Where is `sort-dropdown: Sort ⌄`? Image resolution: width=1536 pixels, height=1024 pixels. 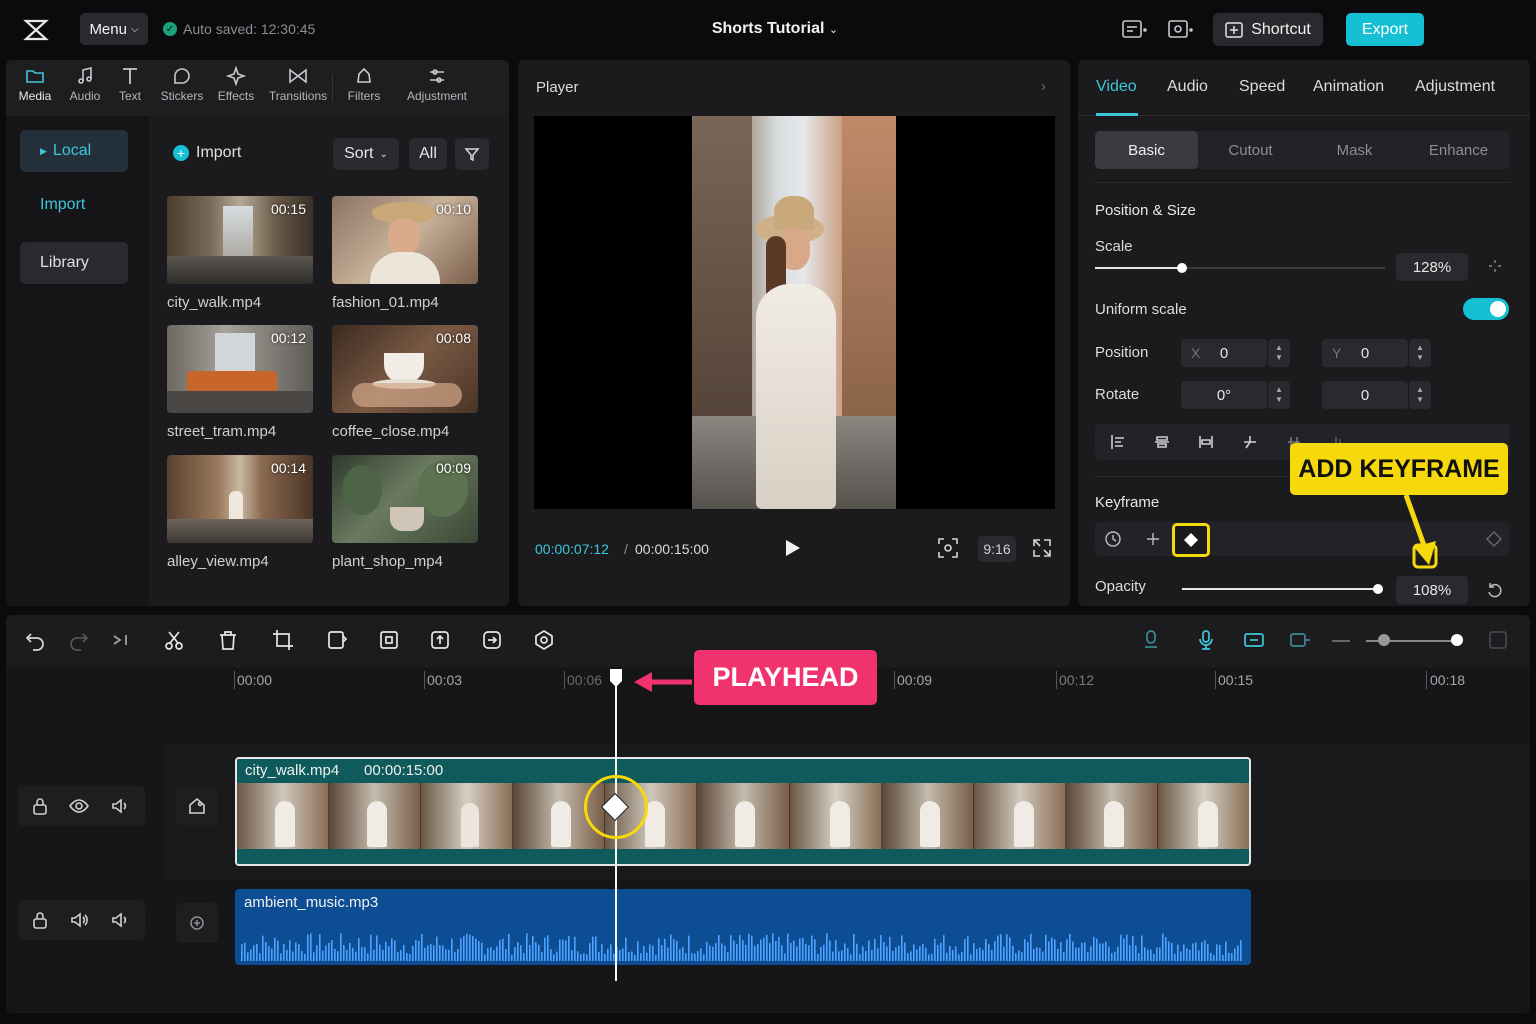
sort-dropdown: Sort ⌄ is located at coordinates (366, 154).